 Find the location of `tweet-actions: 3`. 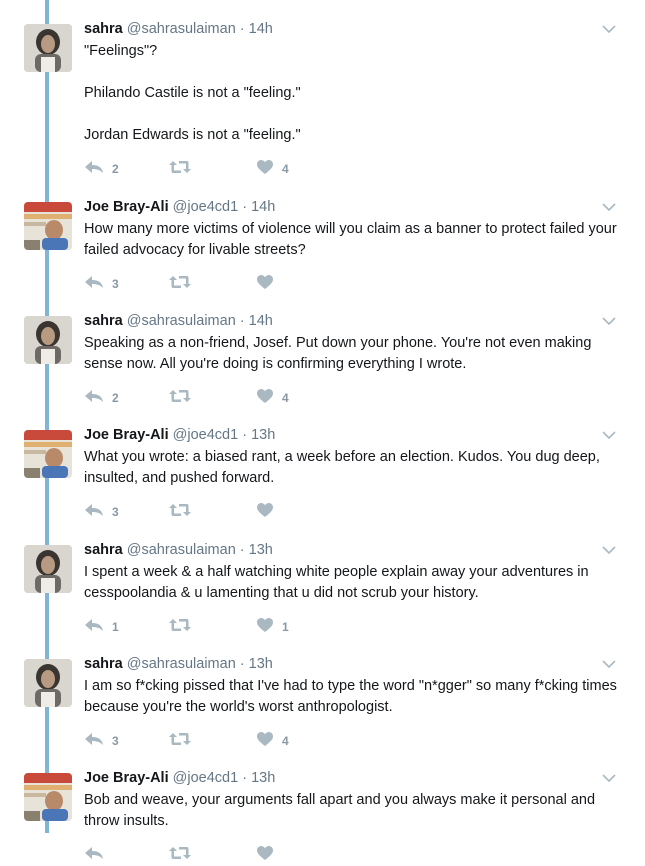

tweet-actions: 3 is located at coordinates (214, 284).